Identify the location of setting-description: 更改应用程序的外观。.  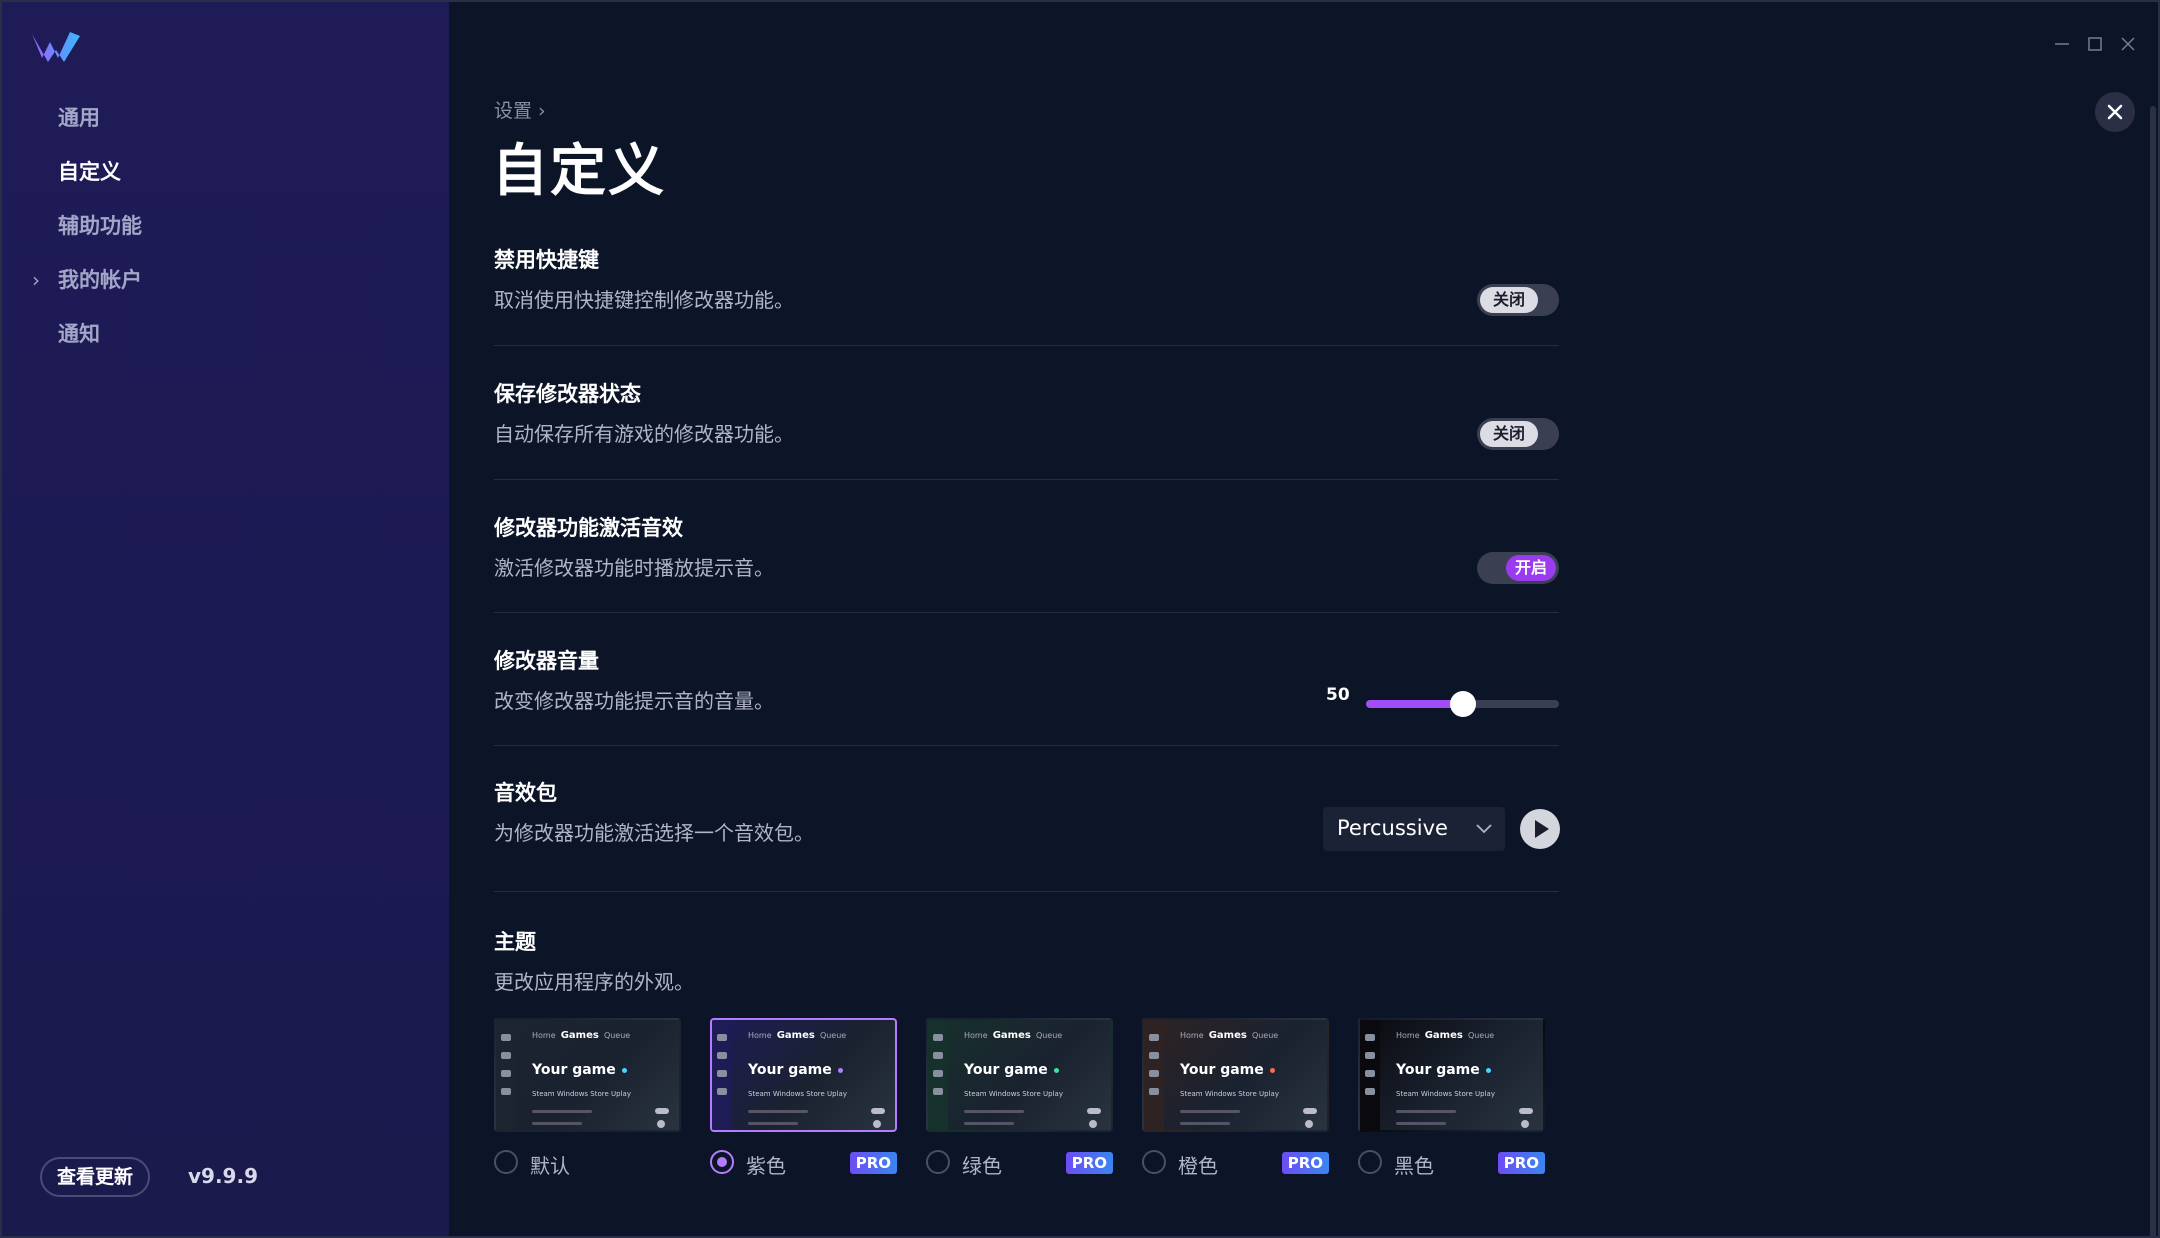
(594, 982).